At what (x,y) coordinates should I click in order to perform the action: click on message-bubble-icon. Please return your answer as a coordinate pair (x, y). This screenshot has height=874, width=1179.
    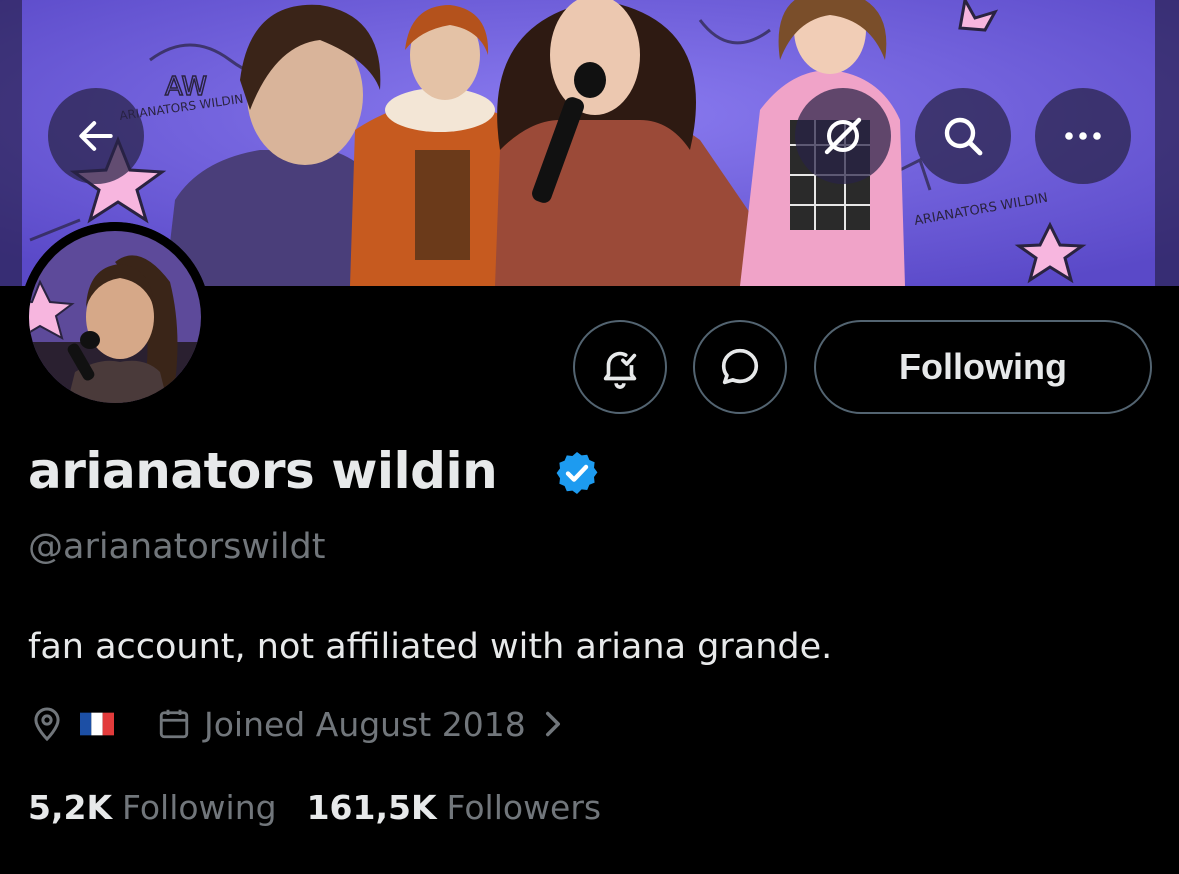
    Looking at the image, I should click on (740, 366).